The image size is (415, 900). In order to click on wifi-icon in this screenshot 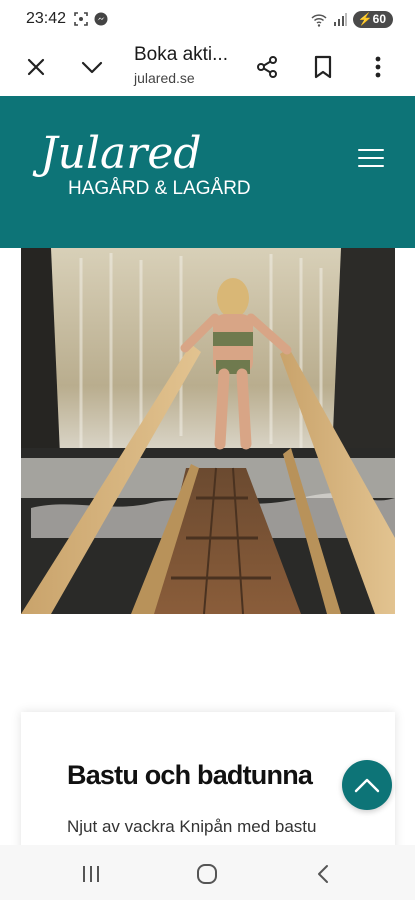, I will do `click(319, 20)`.